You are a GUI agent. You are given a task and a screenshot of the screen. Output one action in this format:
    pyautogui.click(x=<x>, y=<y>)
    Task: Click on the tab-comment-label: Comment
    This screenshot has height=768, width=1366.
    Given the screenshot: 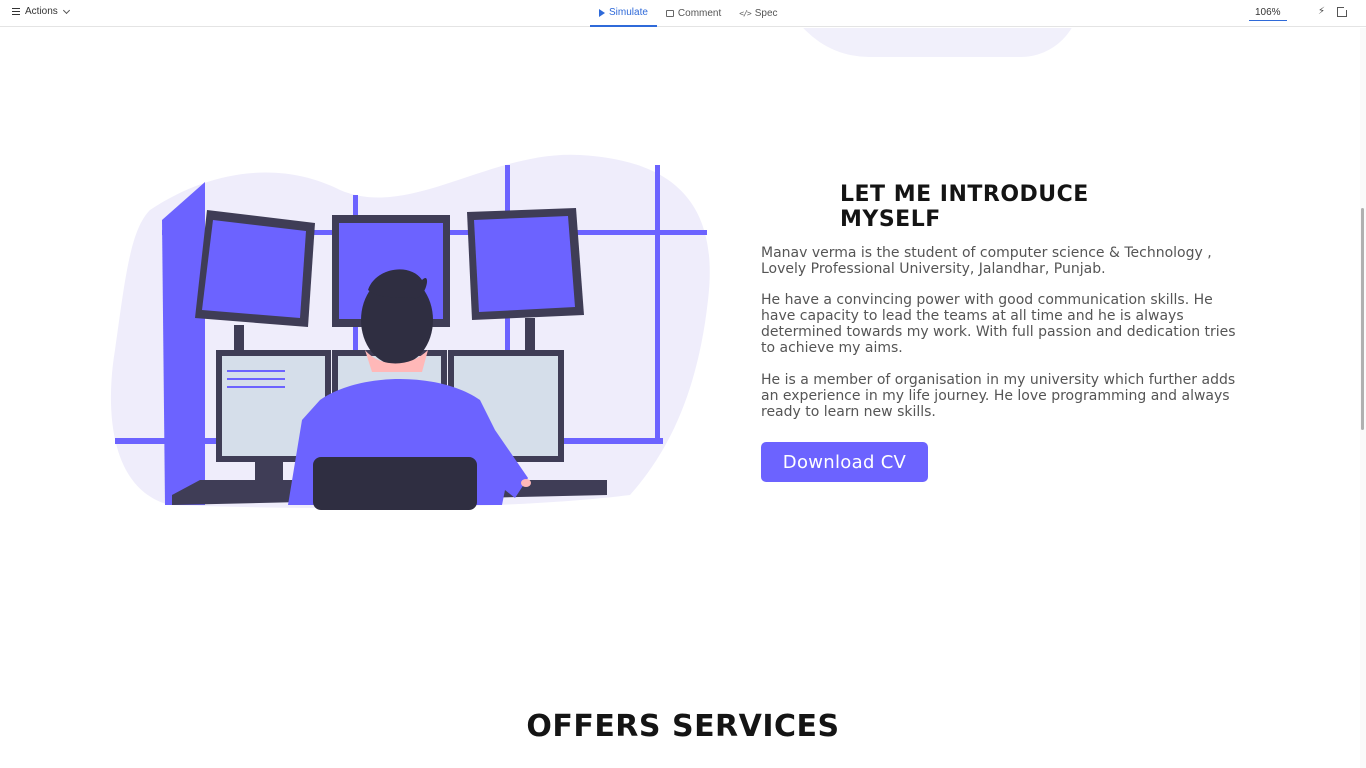 What is the action you would take?
    pyautogui.click(x=699, y=13)
    